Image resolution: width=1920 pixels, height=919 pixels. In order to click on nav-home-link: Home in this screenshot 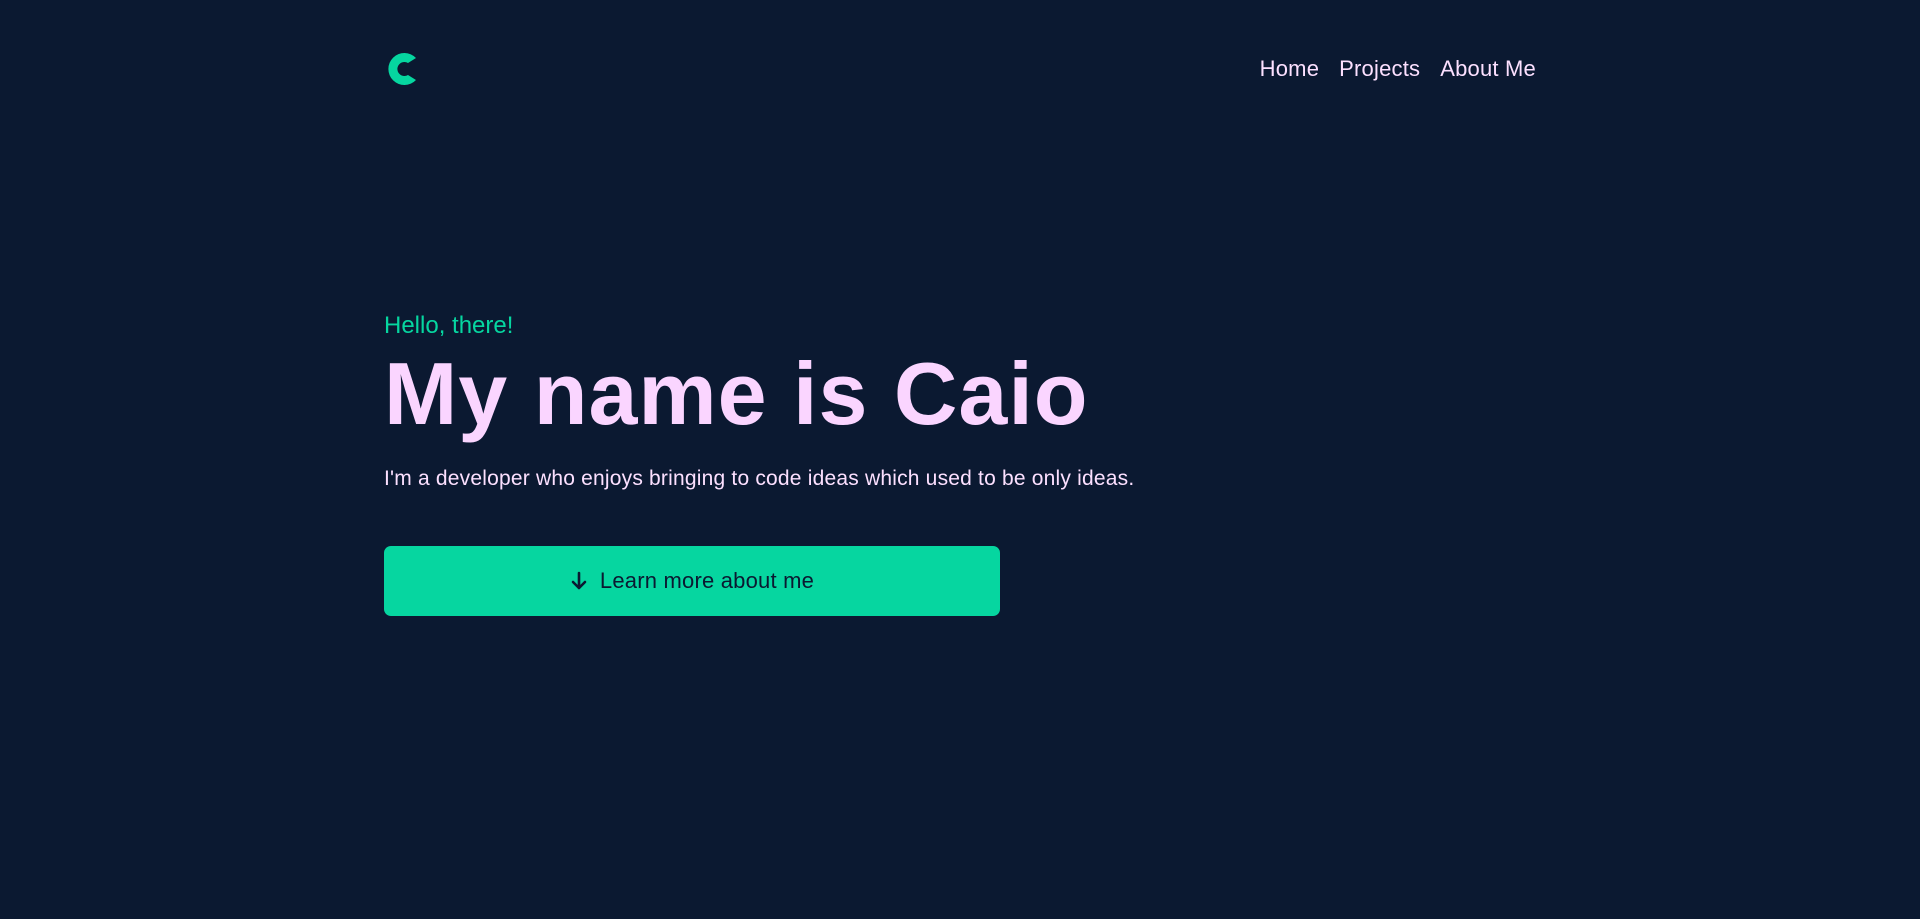, I will do `click(1290, 69)`.